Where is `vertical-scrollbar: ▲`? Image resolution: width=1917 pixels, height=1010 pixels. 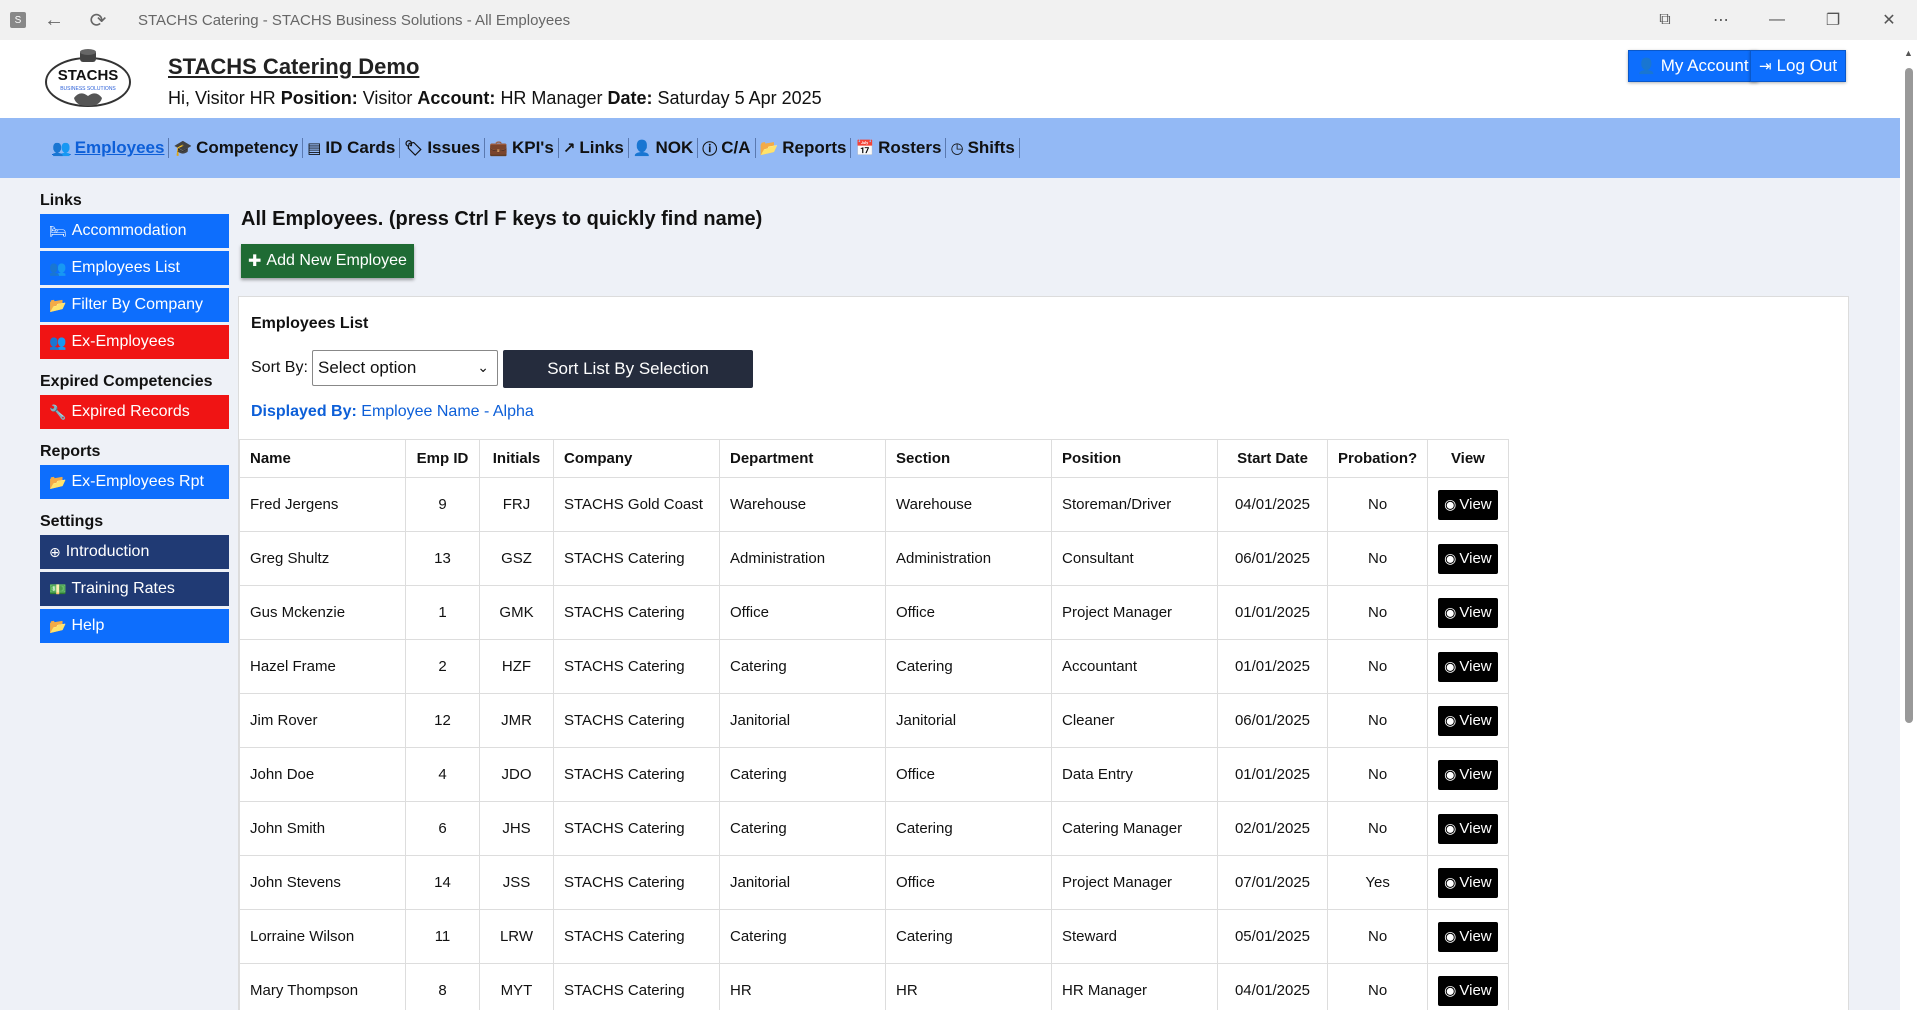 vertical-scrollbar: ▲ is located at coordinates (1908, 525).